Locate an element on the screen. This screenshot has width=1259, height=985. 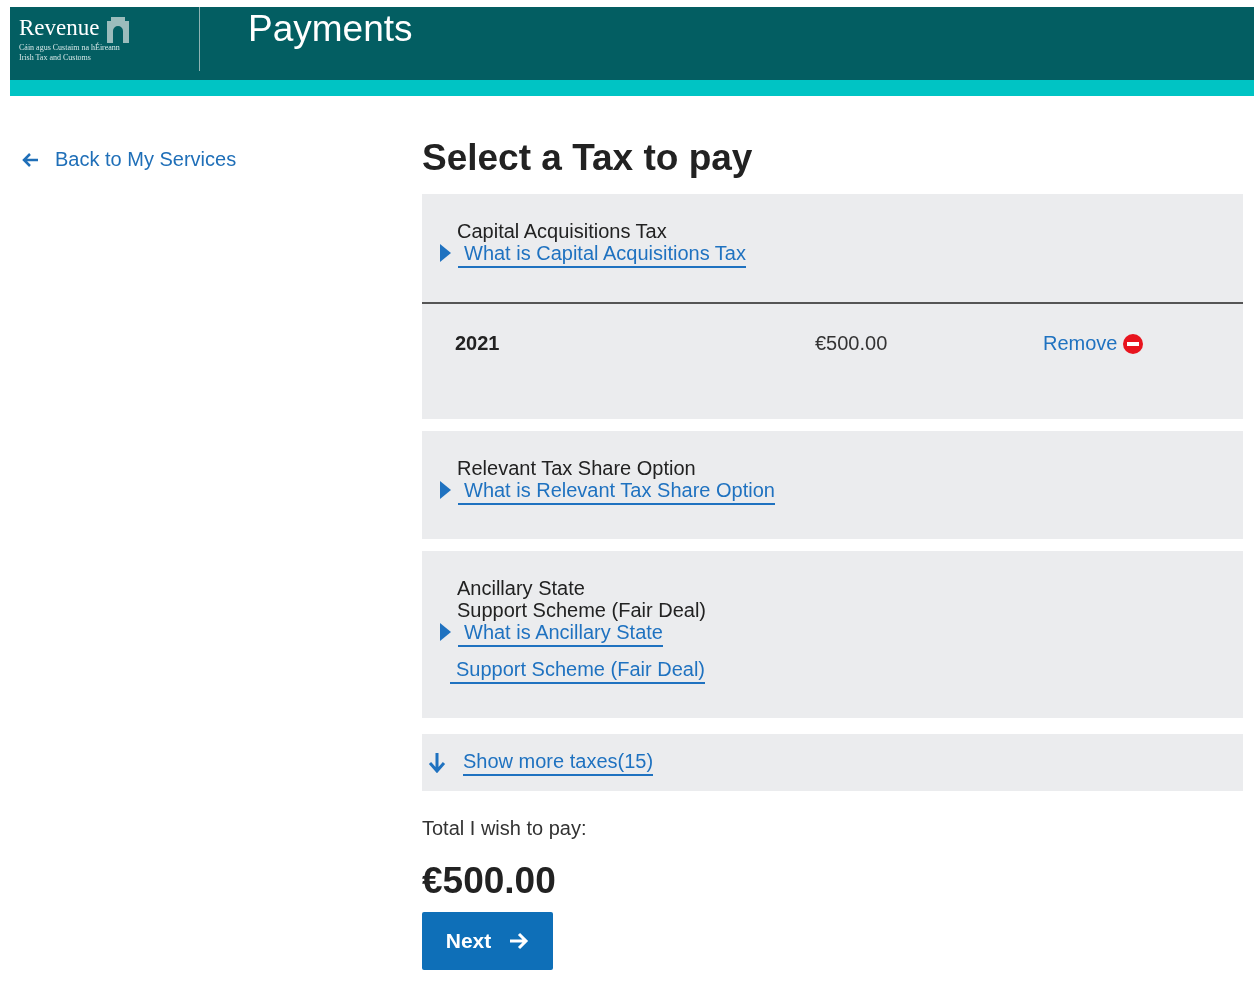
tax-name: Ancillary State is located at coordinates (521, 588).